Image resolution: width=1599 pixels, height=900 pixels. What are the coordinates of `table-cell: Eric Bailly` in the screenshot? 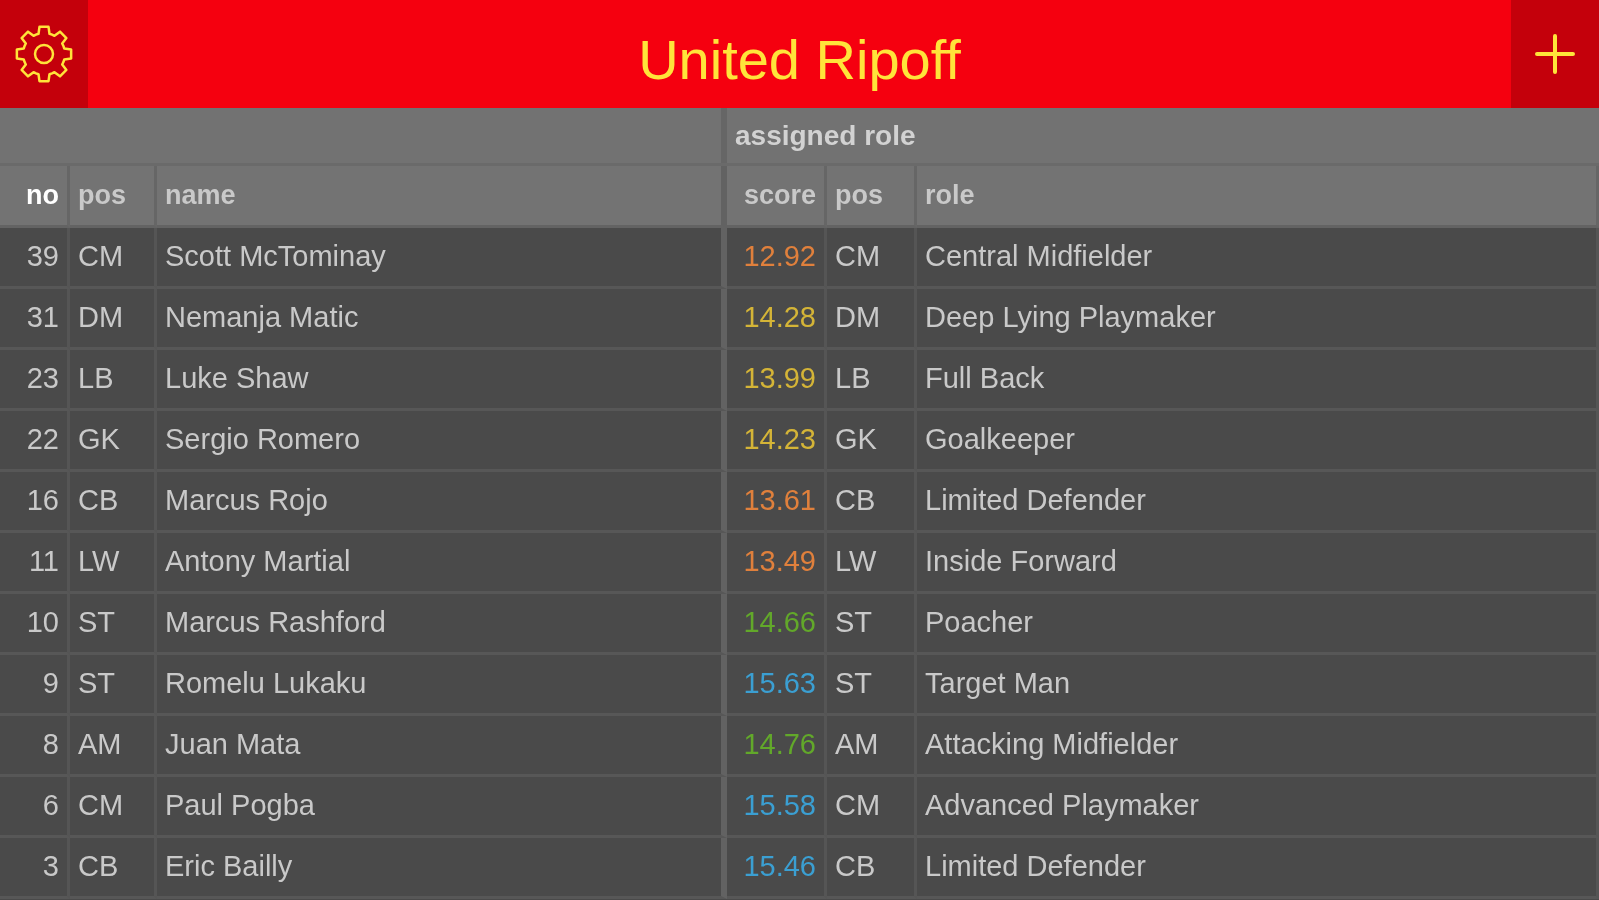 It's located at (442, 868).